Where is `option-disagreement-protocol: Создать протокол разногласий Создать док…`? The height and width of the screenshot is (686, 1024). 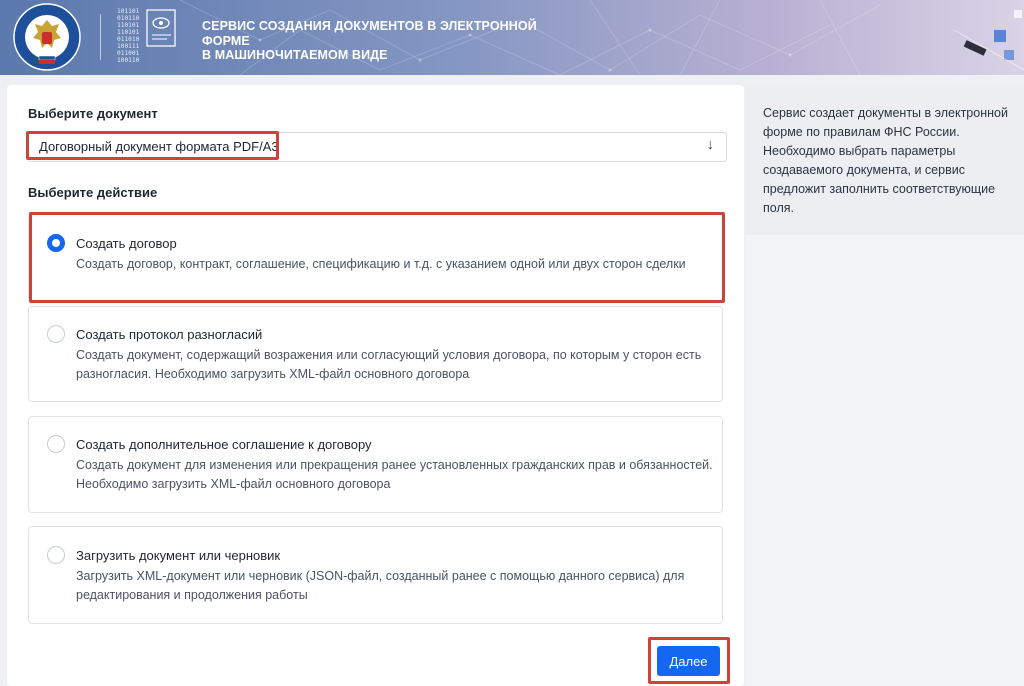 option-disagreement-protocol: Создать протокол разногласий Создать док… is located at coordinates (375, 354).